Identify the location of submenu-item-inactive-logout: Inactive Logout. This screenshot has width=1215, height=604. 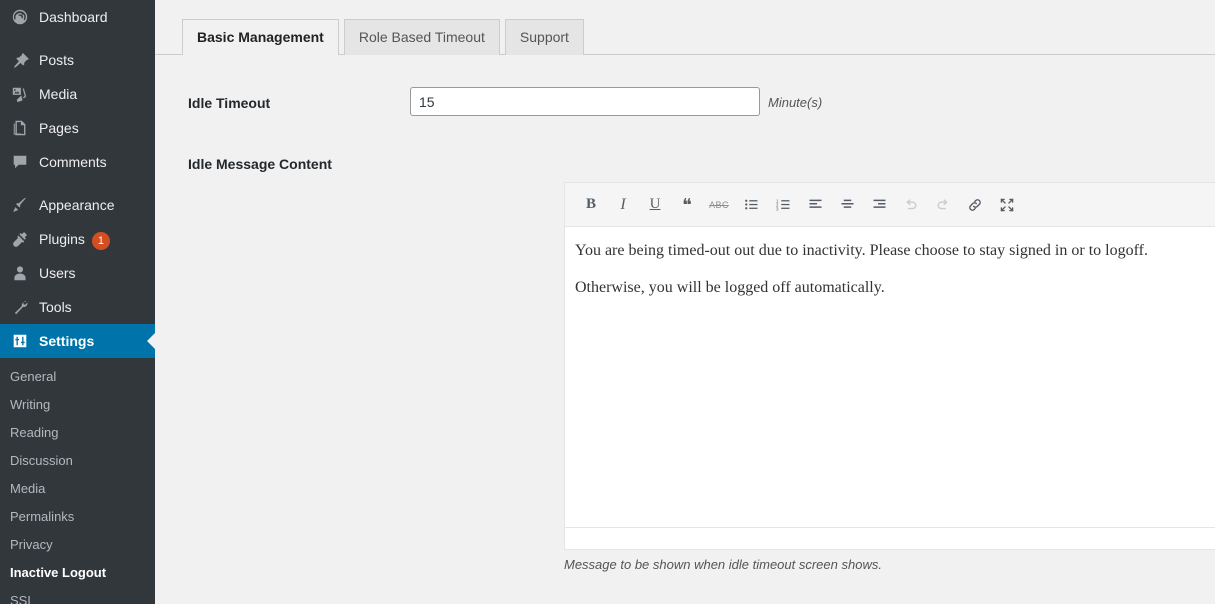
(77, 573).